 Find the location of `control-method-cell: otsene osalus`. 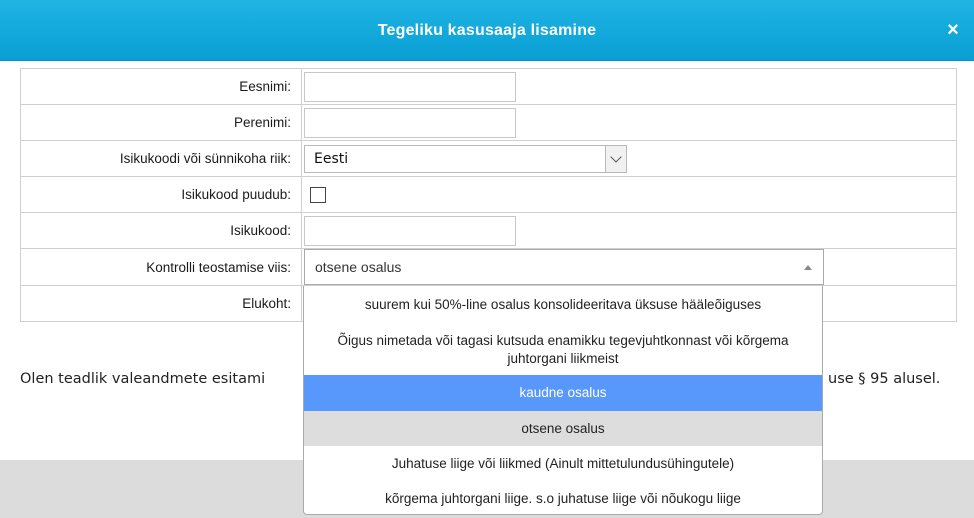

control-method-cell: otsene osalus is located at coordinates (629, 267).